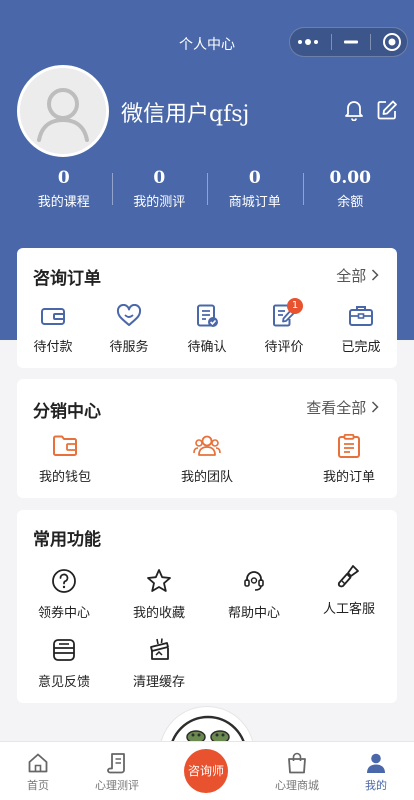 Image resolution: width=414 pixels, height=800 pixels. What do you see at coordinates (255, 189) in the screenshot?
I see `stat-mall-orders: 0 商城订单` at bounding box center [255, 189].